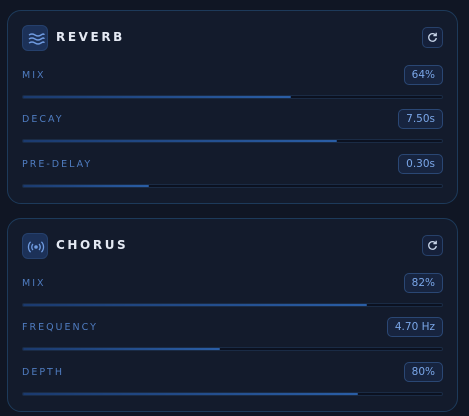 The width and height of the screenshot is (469, 416). I want to click on chorus-frequency-control: FREQUENCY 4.70 Hz, so click(232, 337).